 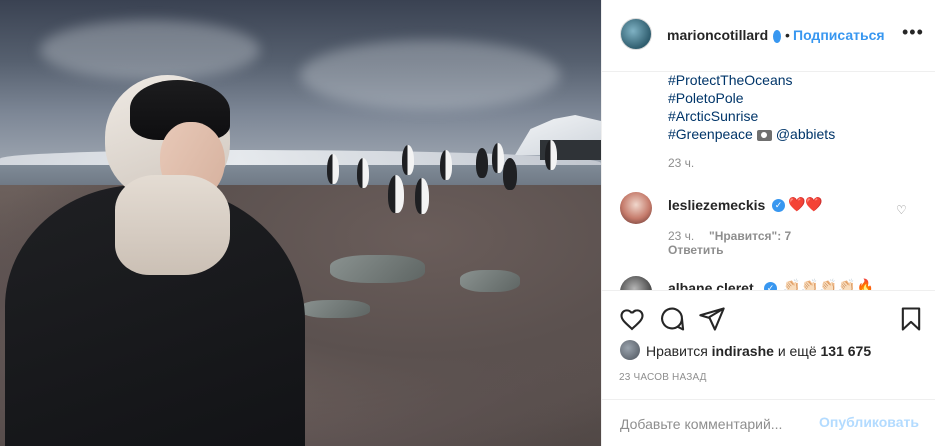 I want to click on heart-icon, so click(x=632, y=319).